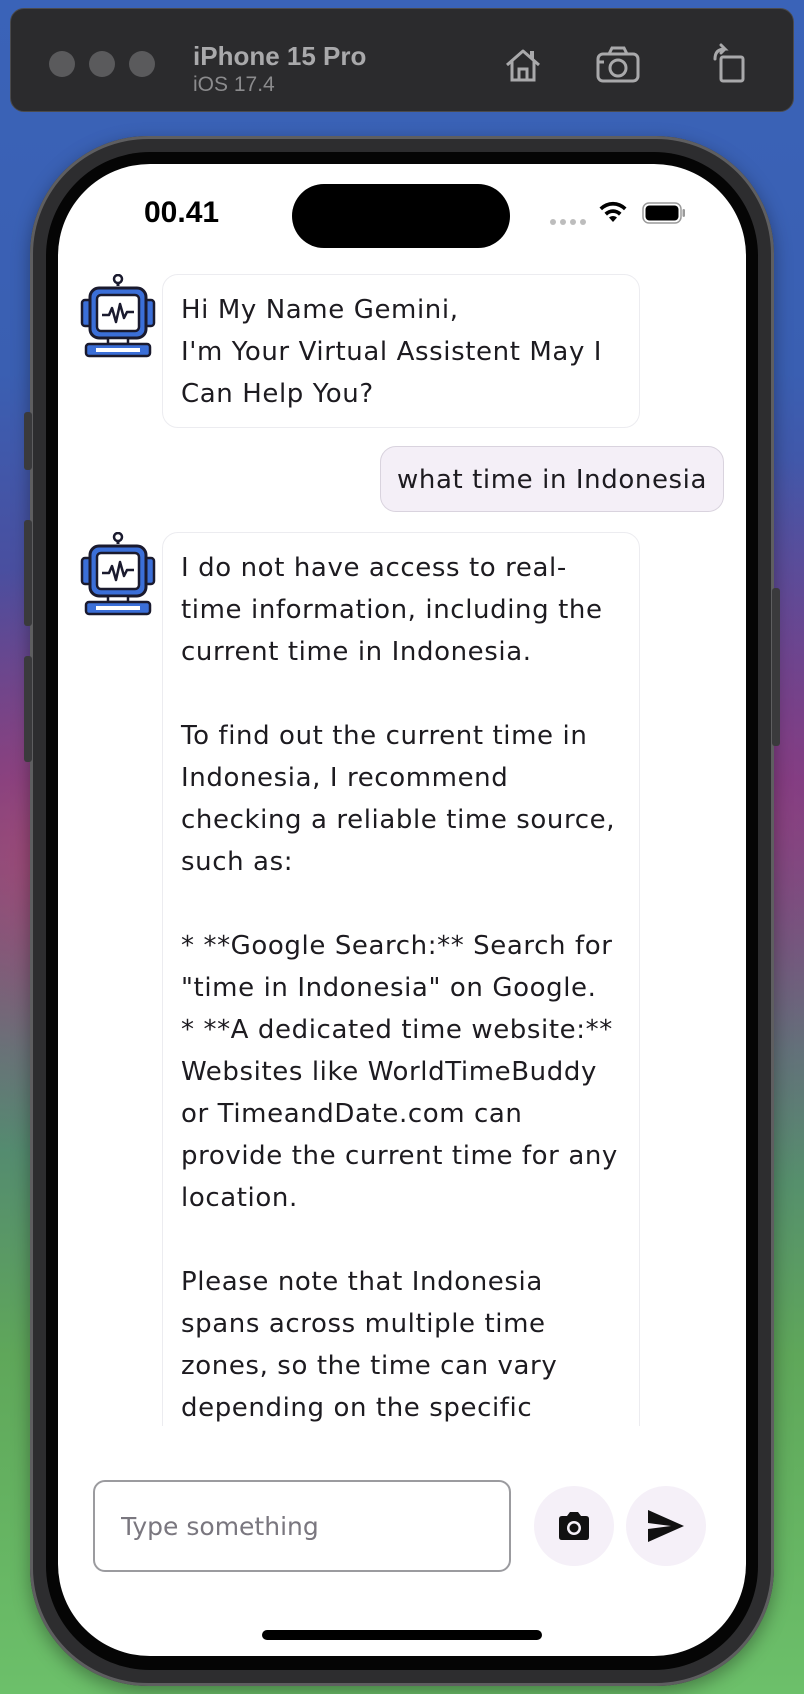 Image resolution: width=804 pixels, height=1694 pixels. Describe the element at coordinates (28, 709) in the screenshot. I see `volume-down-button` at that location.